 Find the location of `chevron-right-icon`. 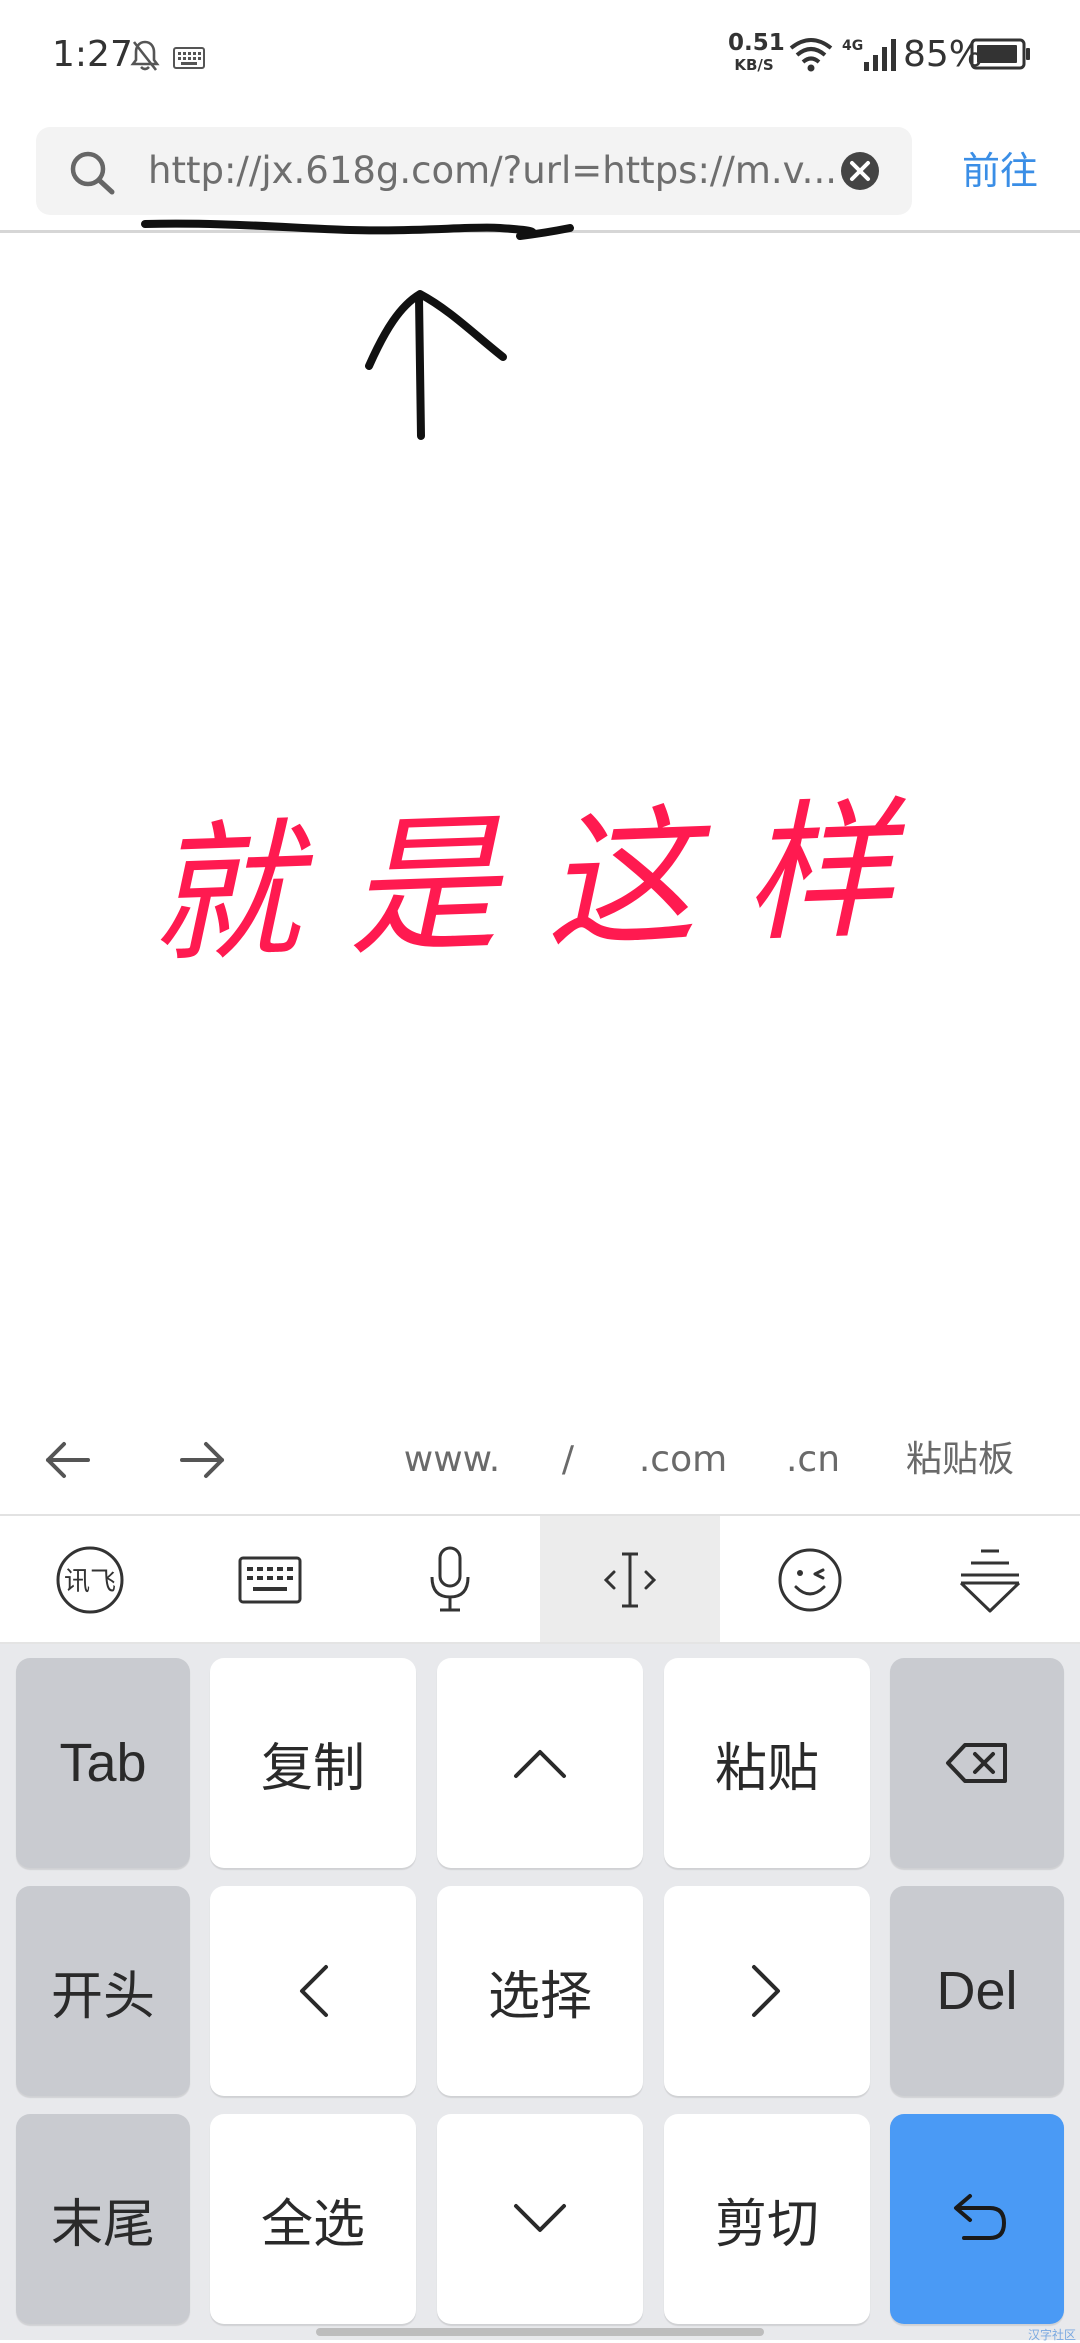

chevron-right-icon is located at coordinates (766, 1991).